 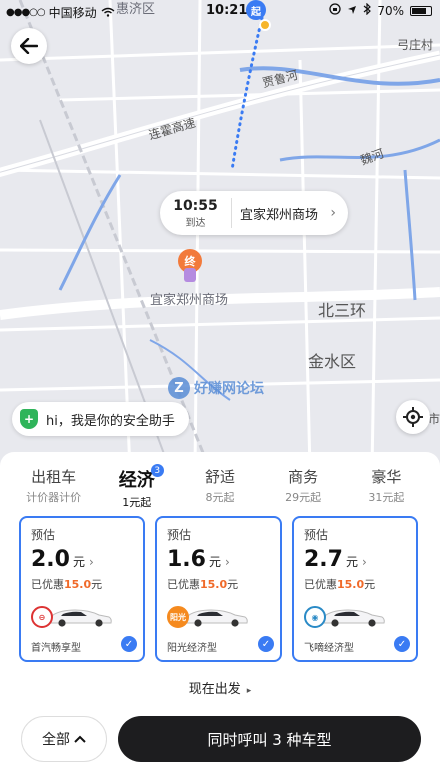 I want to click on crosshair-icon, so click(x=413, y=417).